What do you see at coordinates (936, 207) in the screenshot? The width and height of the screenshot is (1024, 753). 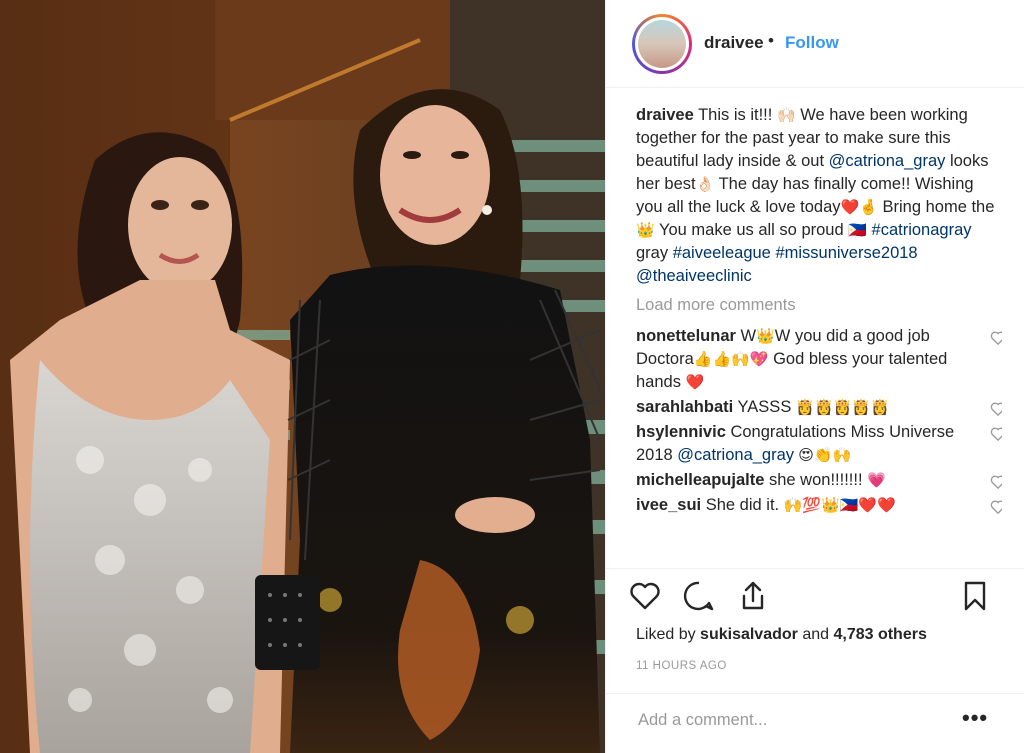 I see `caption-text: Bring home the` at bounding box center [936, 207].